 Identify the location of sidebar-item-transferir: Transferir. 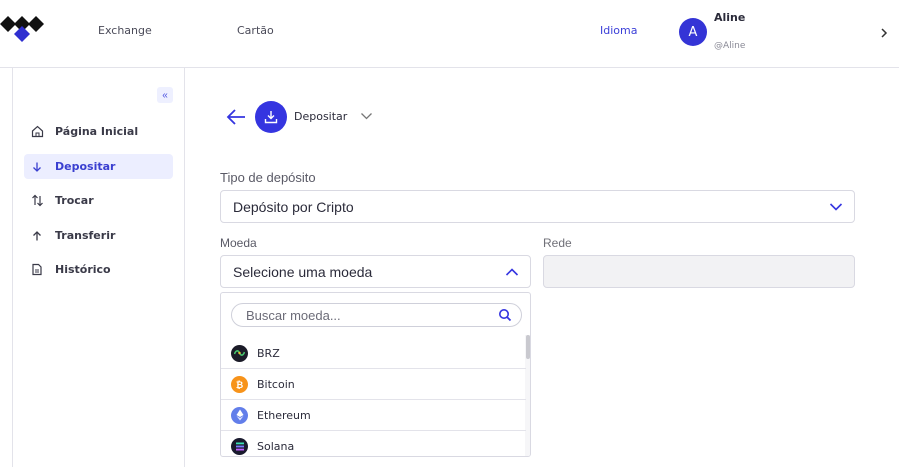
(98, 235).